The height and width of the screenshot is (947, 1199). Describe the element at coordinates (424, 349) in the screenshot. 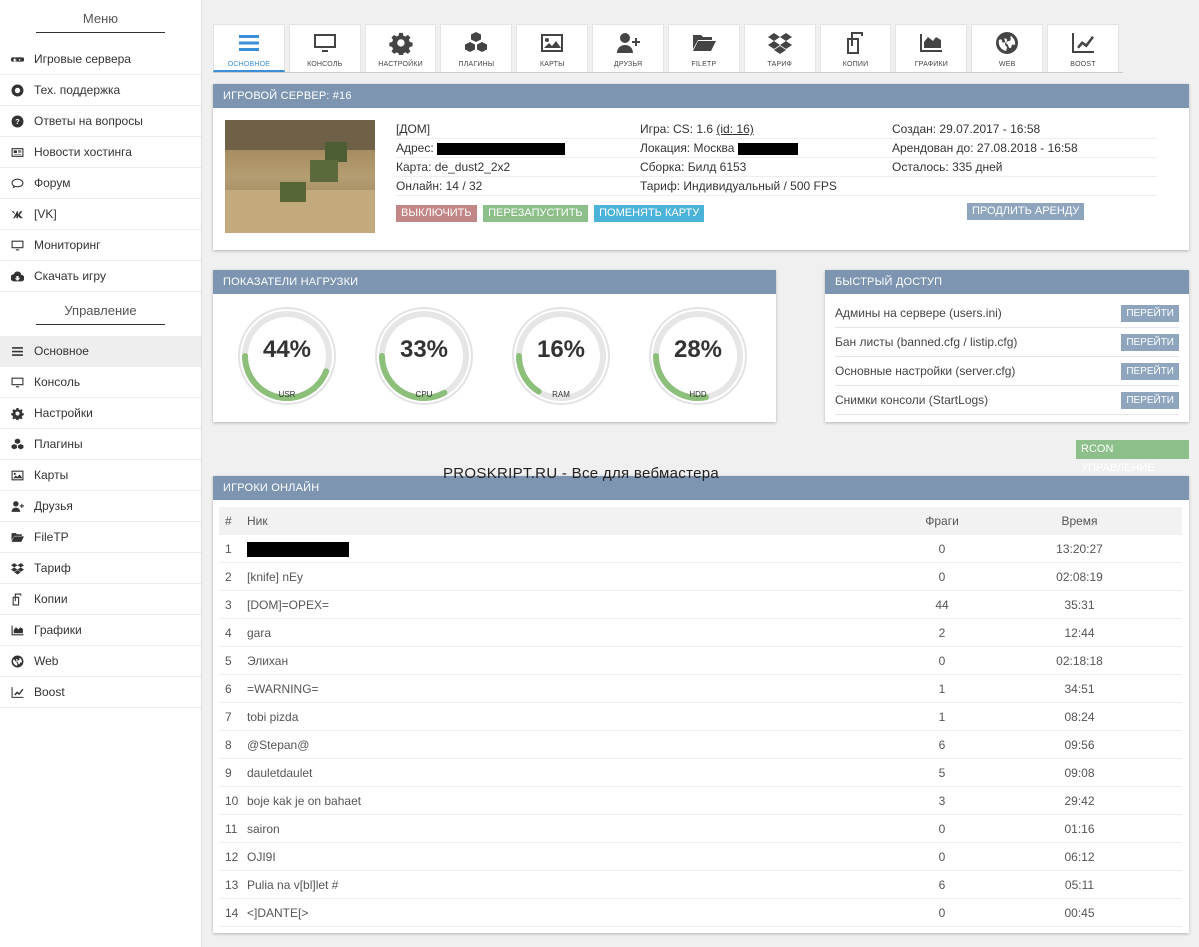

I see `gauge-value: 33%` at that location.